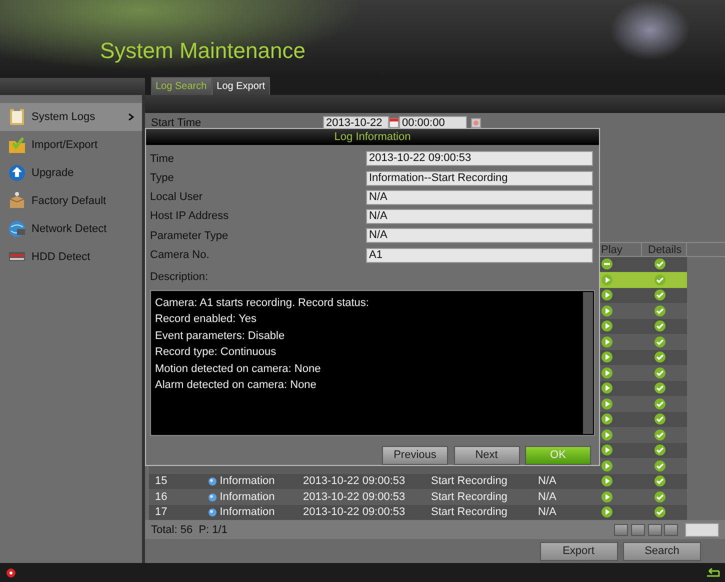  Describe the element at coordinates (161, 512) in the screenshot. I see `table-cell-text: 17` at that location.